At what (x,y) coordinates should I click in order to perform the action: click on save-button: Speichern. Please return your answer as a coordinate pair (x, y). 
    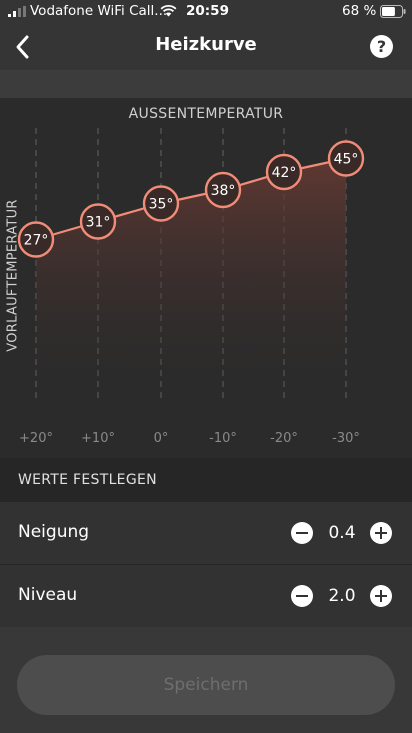
    Looking at the image, I should click on (206, 685).